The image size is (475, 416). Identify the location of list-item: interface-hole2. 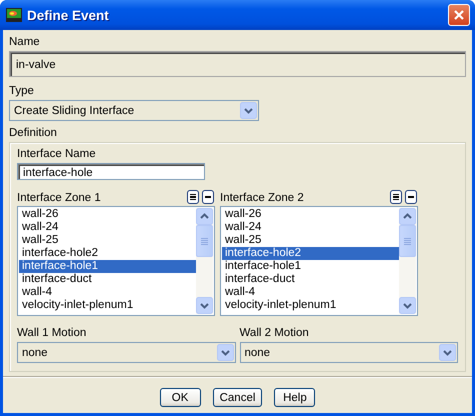
(310, 253).